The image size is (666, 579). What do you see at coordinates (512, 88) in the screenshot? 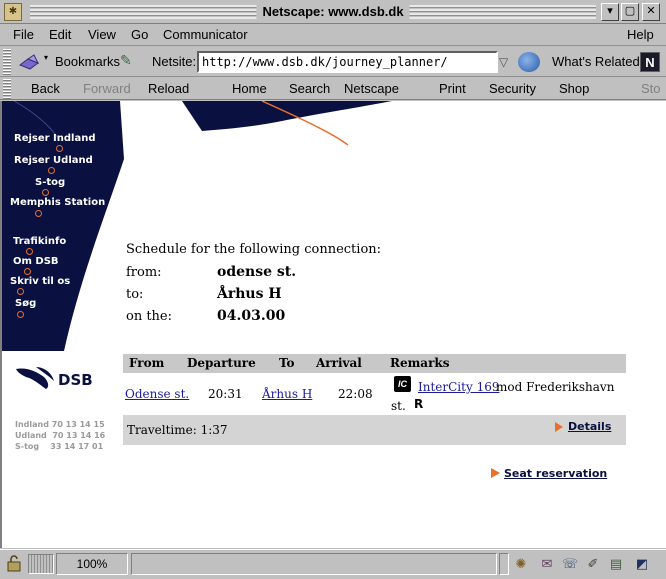
I see `security-button: Security` at bounding box center [512, 88].